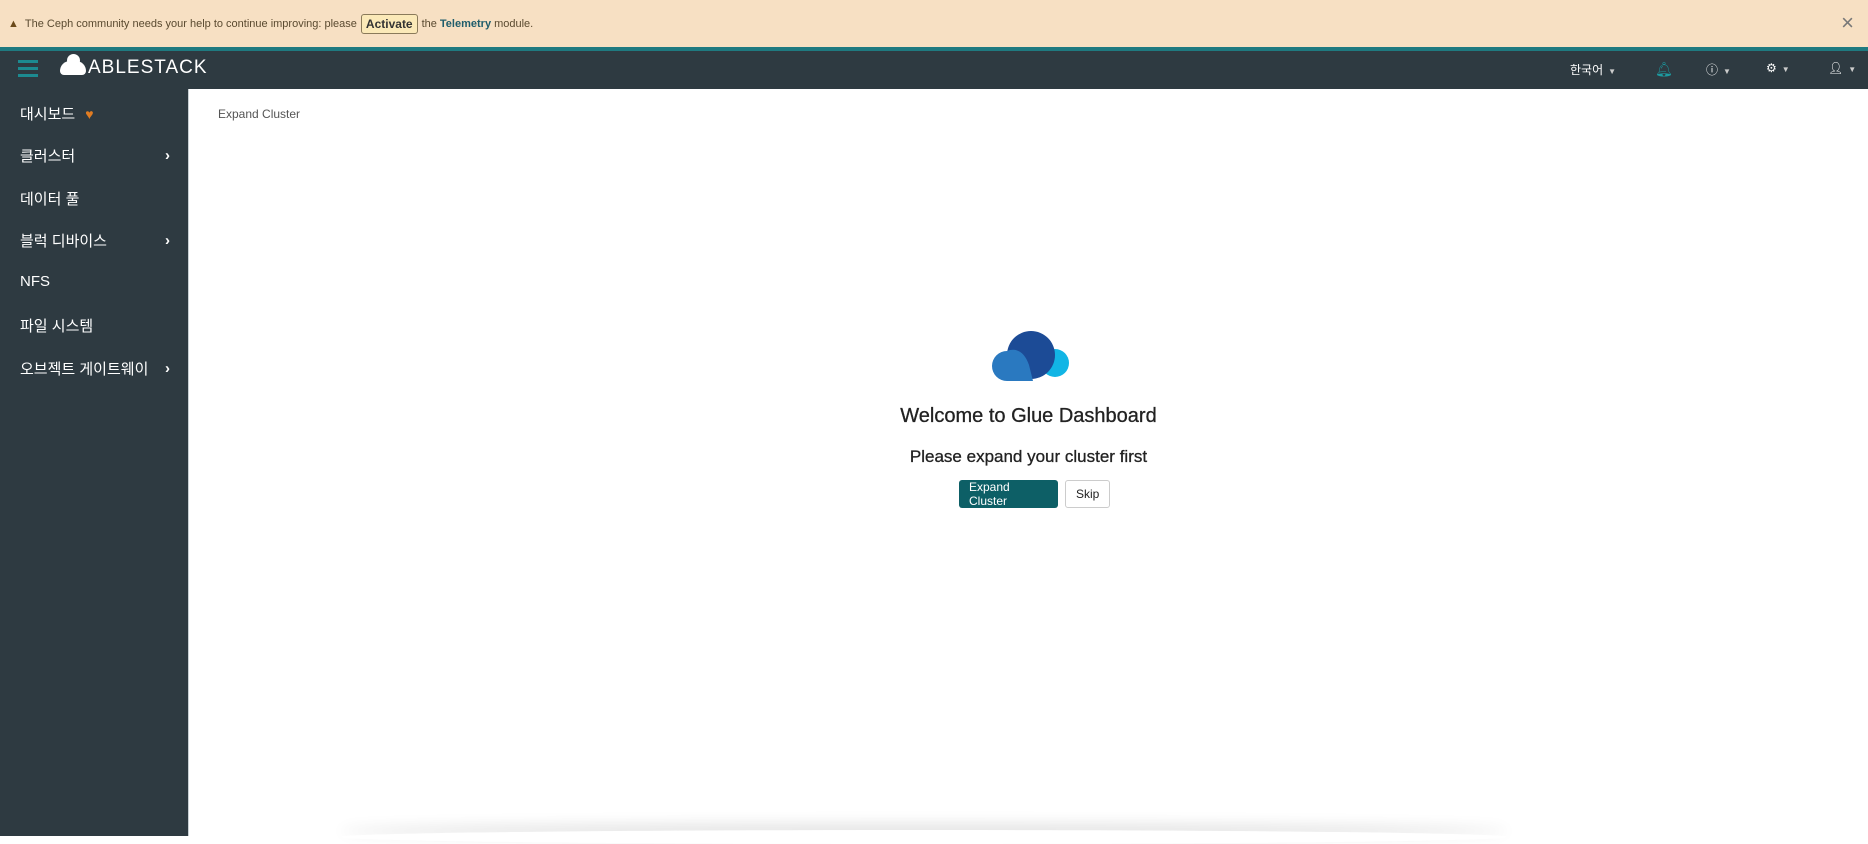 The height and width of the screenshot is (844, 1868). I want to click on sidebar-item-label: 클러스터, so click(48, 156).